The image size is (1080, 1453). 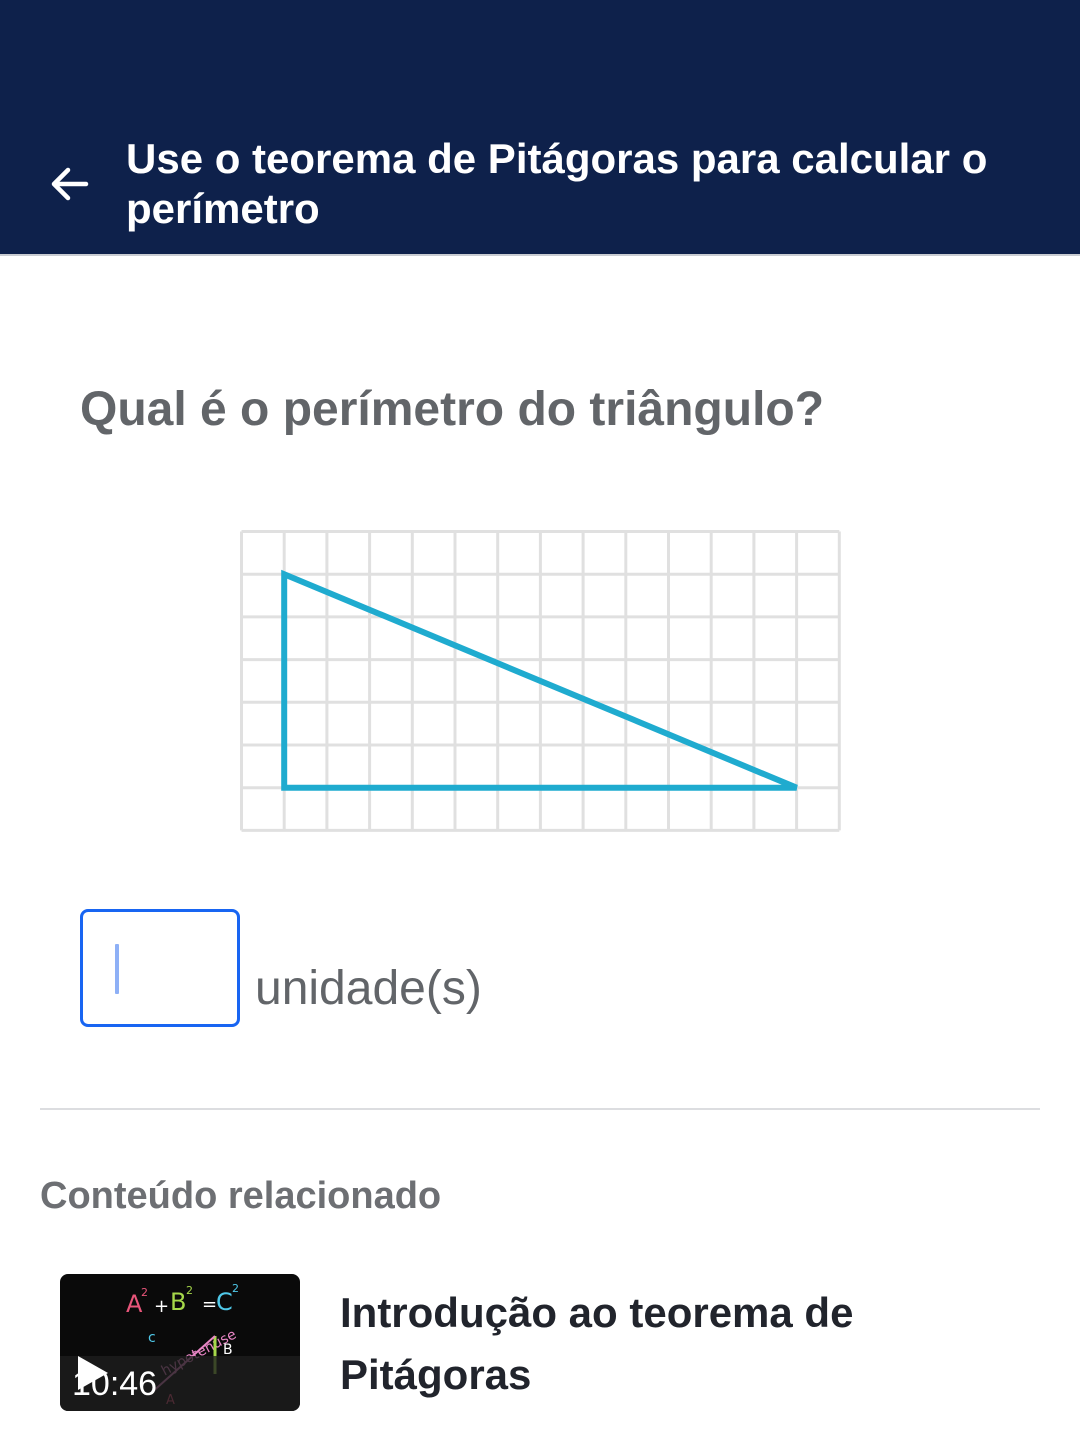 I want to click on grid-diagram, so click(x=540, y=681).